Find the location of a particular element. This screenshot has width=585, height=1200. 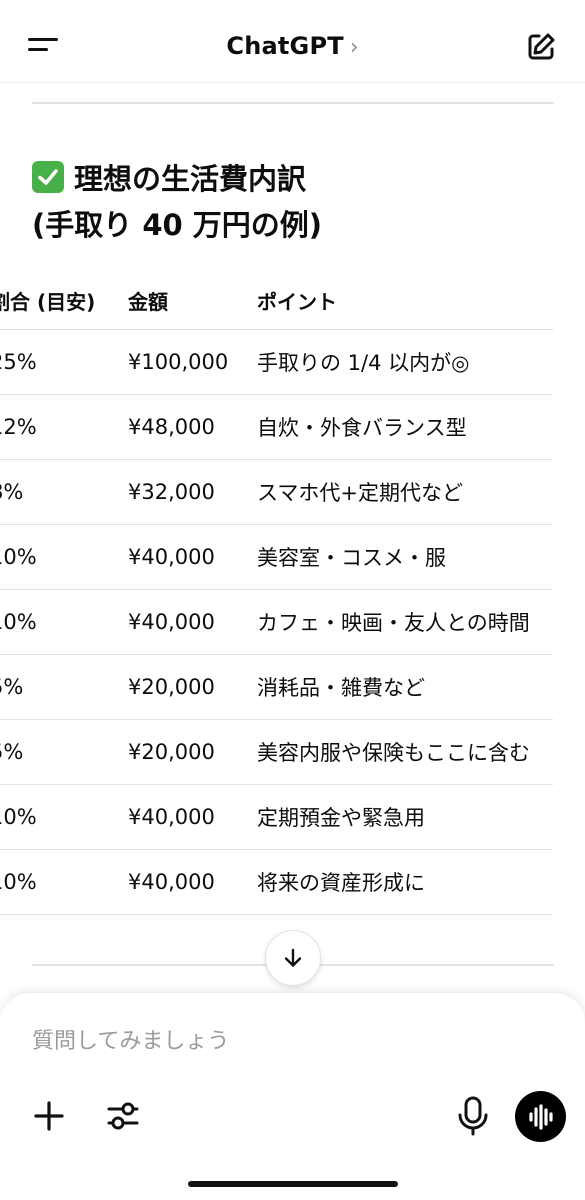

ratio-cell: 12% is located at coordinates (18, 427).